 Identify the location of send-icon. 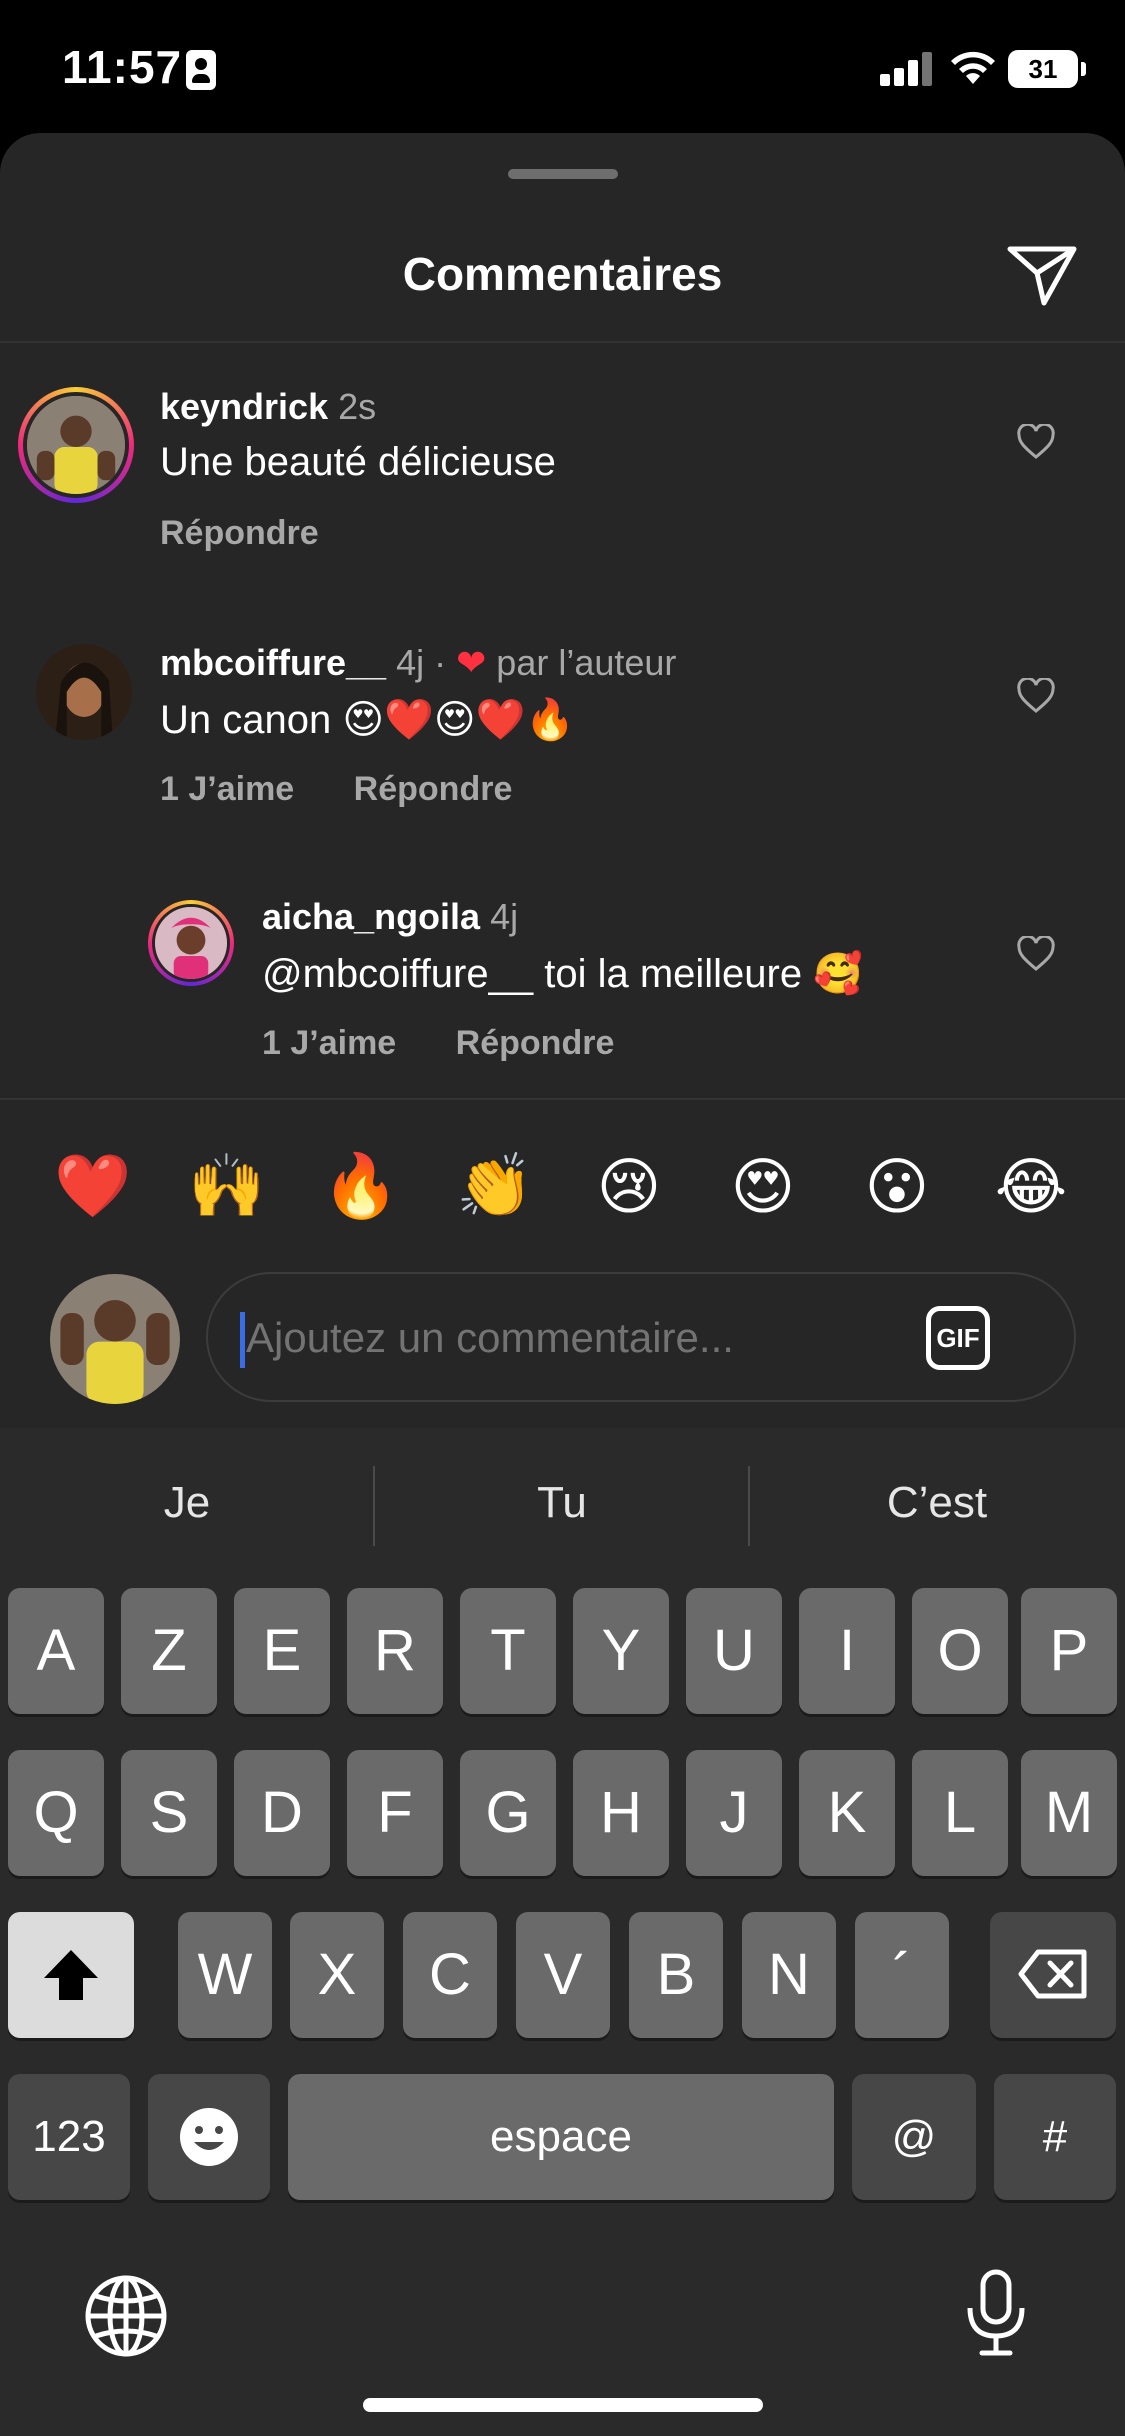
(1042, 275).